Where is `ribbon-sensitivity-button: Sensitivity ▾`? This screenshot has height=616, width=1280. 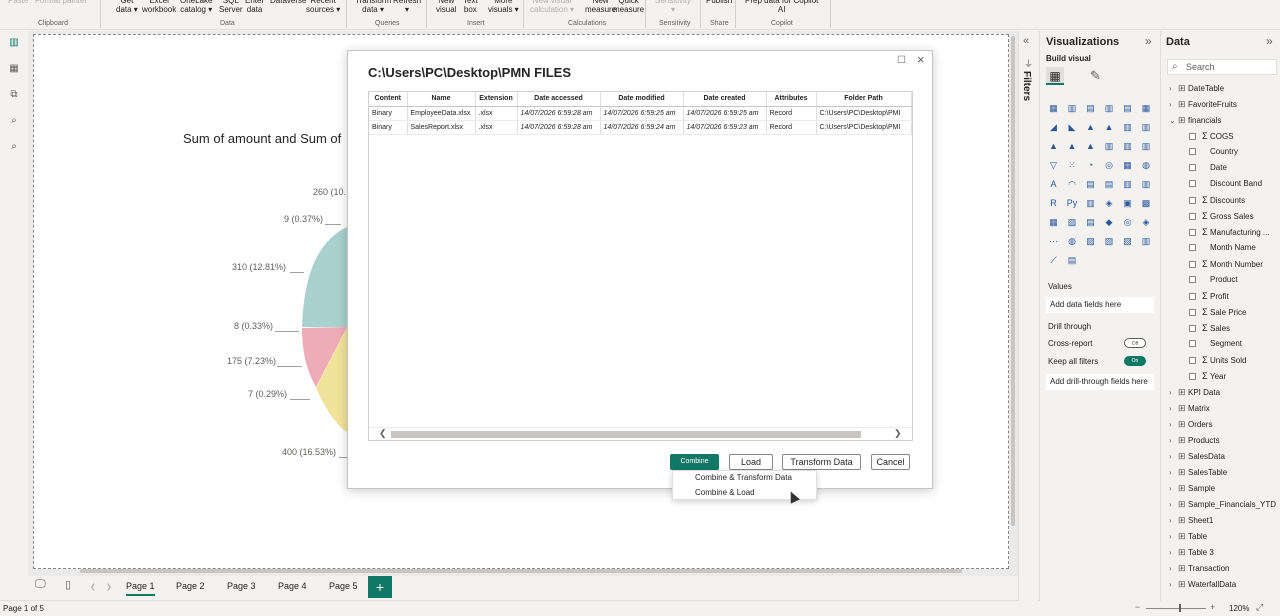 ribbon-sensitivity-button: Sensitivity ▾ is located at coordinates (673, 7).